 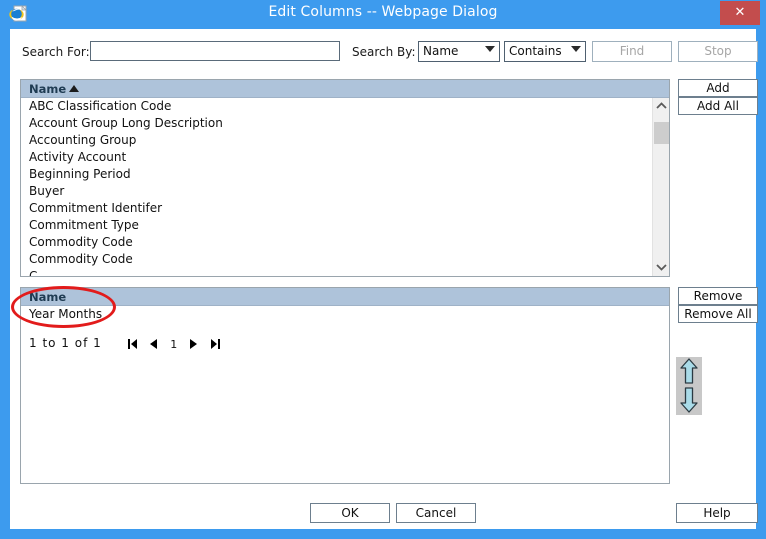 I want to click on title-bar: Edit Columns -- Webpage Dialog ✕, so click(x=383, y=14).